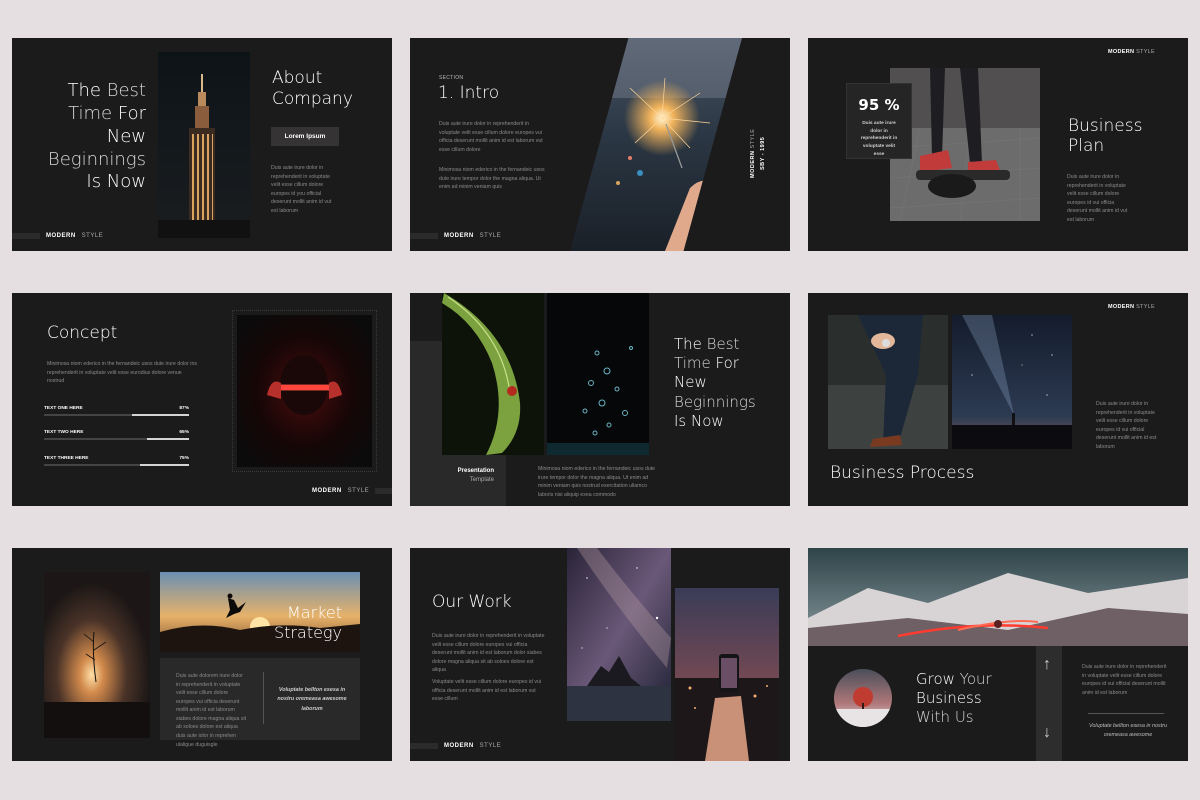 This screenshot has height=800, width=1200. I want to click on quote-divider, so click(1126, 713).